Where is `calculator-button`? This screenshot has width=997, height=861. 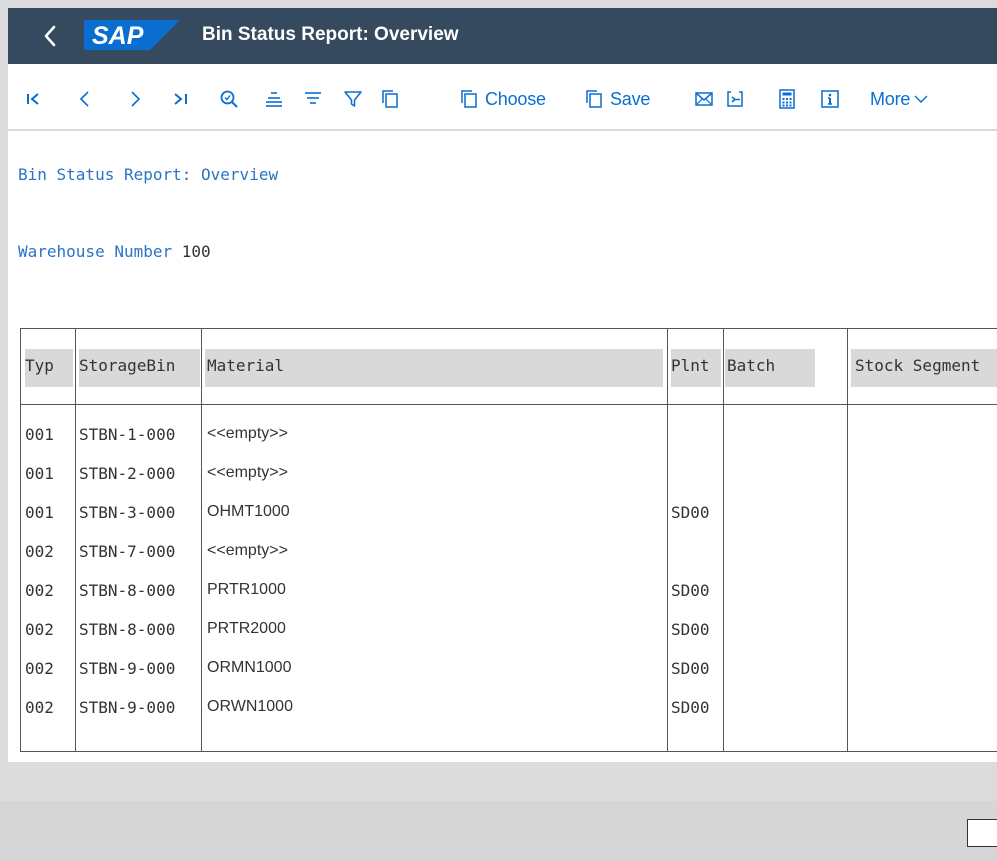 calculator-button is located at coordinates (787, 99).